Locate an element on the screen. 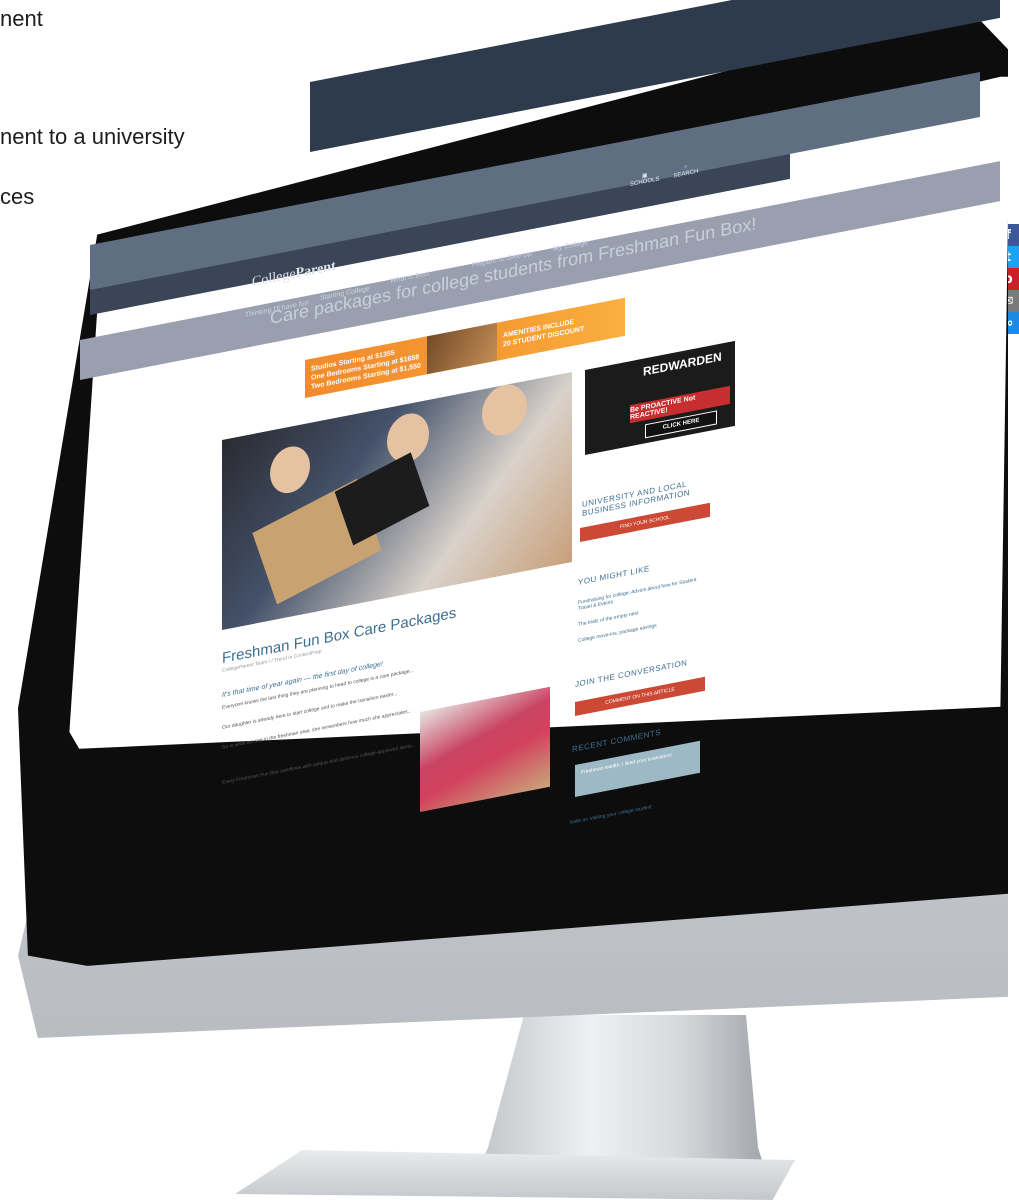  banner-offer: AMENITIES INCLUDE 20 STUDENT DISCOUNT is located at coordinates (543, 333).